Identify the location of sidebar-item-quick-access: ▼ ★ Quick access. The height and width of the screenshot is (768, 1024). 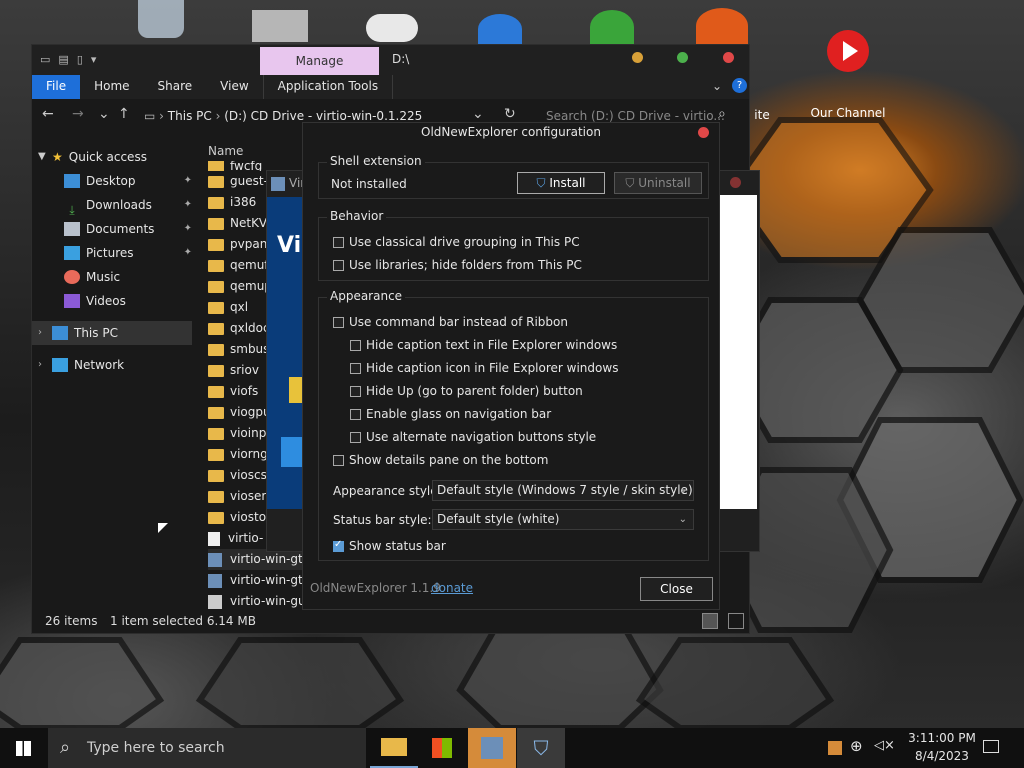
(112, 157).